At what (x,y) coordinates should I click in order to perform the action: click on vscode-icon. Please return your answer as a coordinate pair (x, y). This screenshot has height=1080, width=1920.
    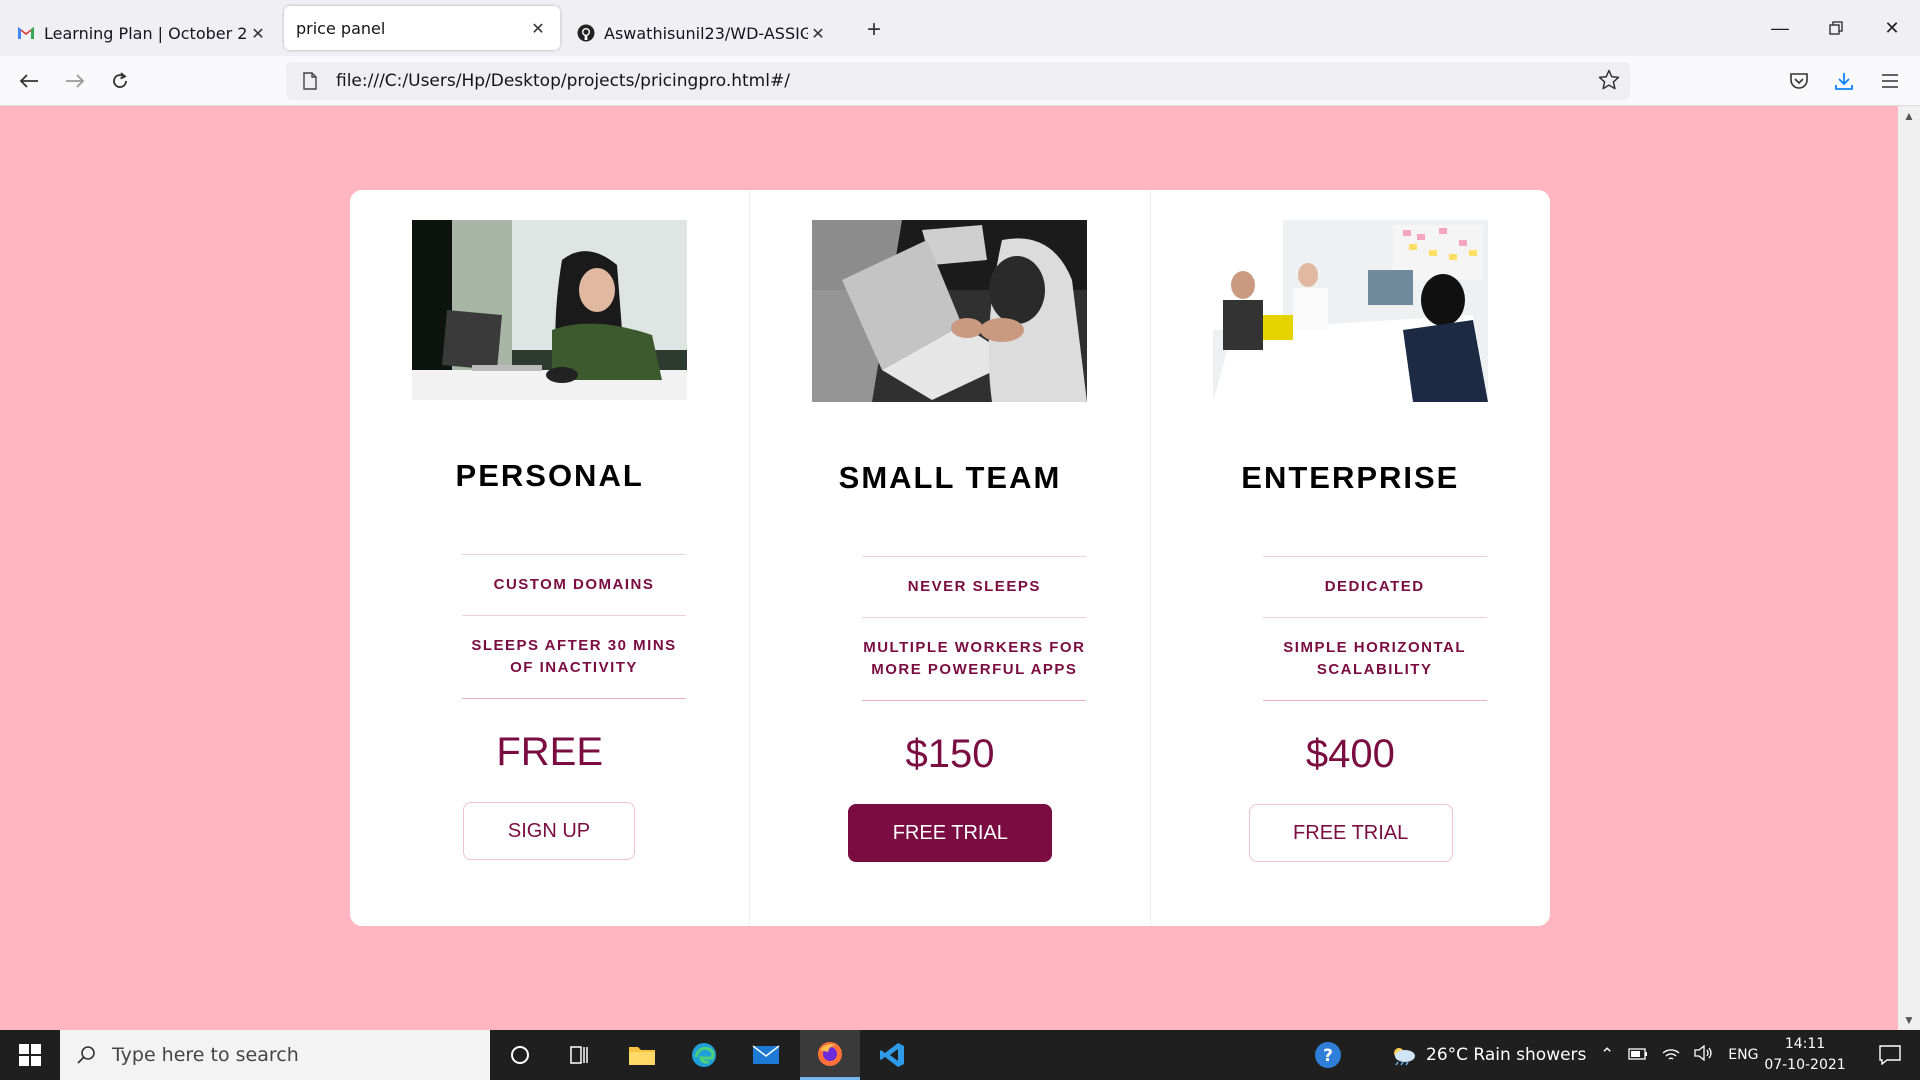
    Looking at the image, I should click on (892, 1055).